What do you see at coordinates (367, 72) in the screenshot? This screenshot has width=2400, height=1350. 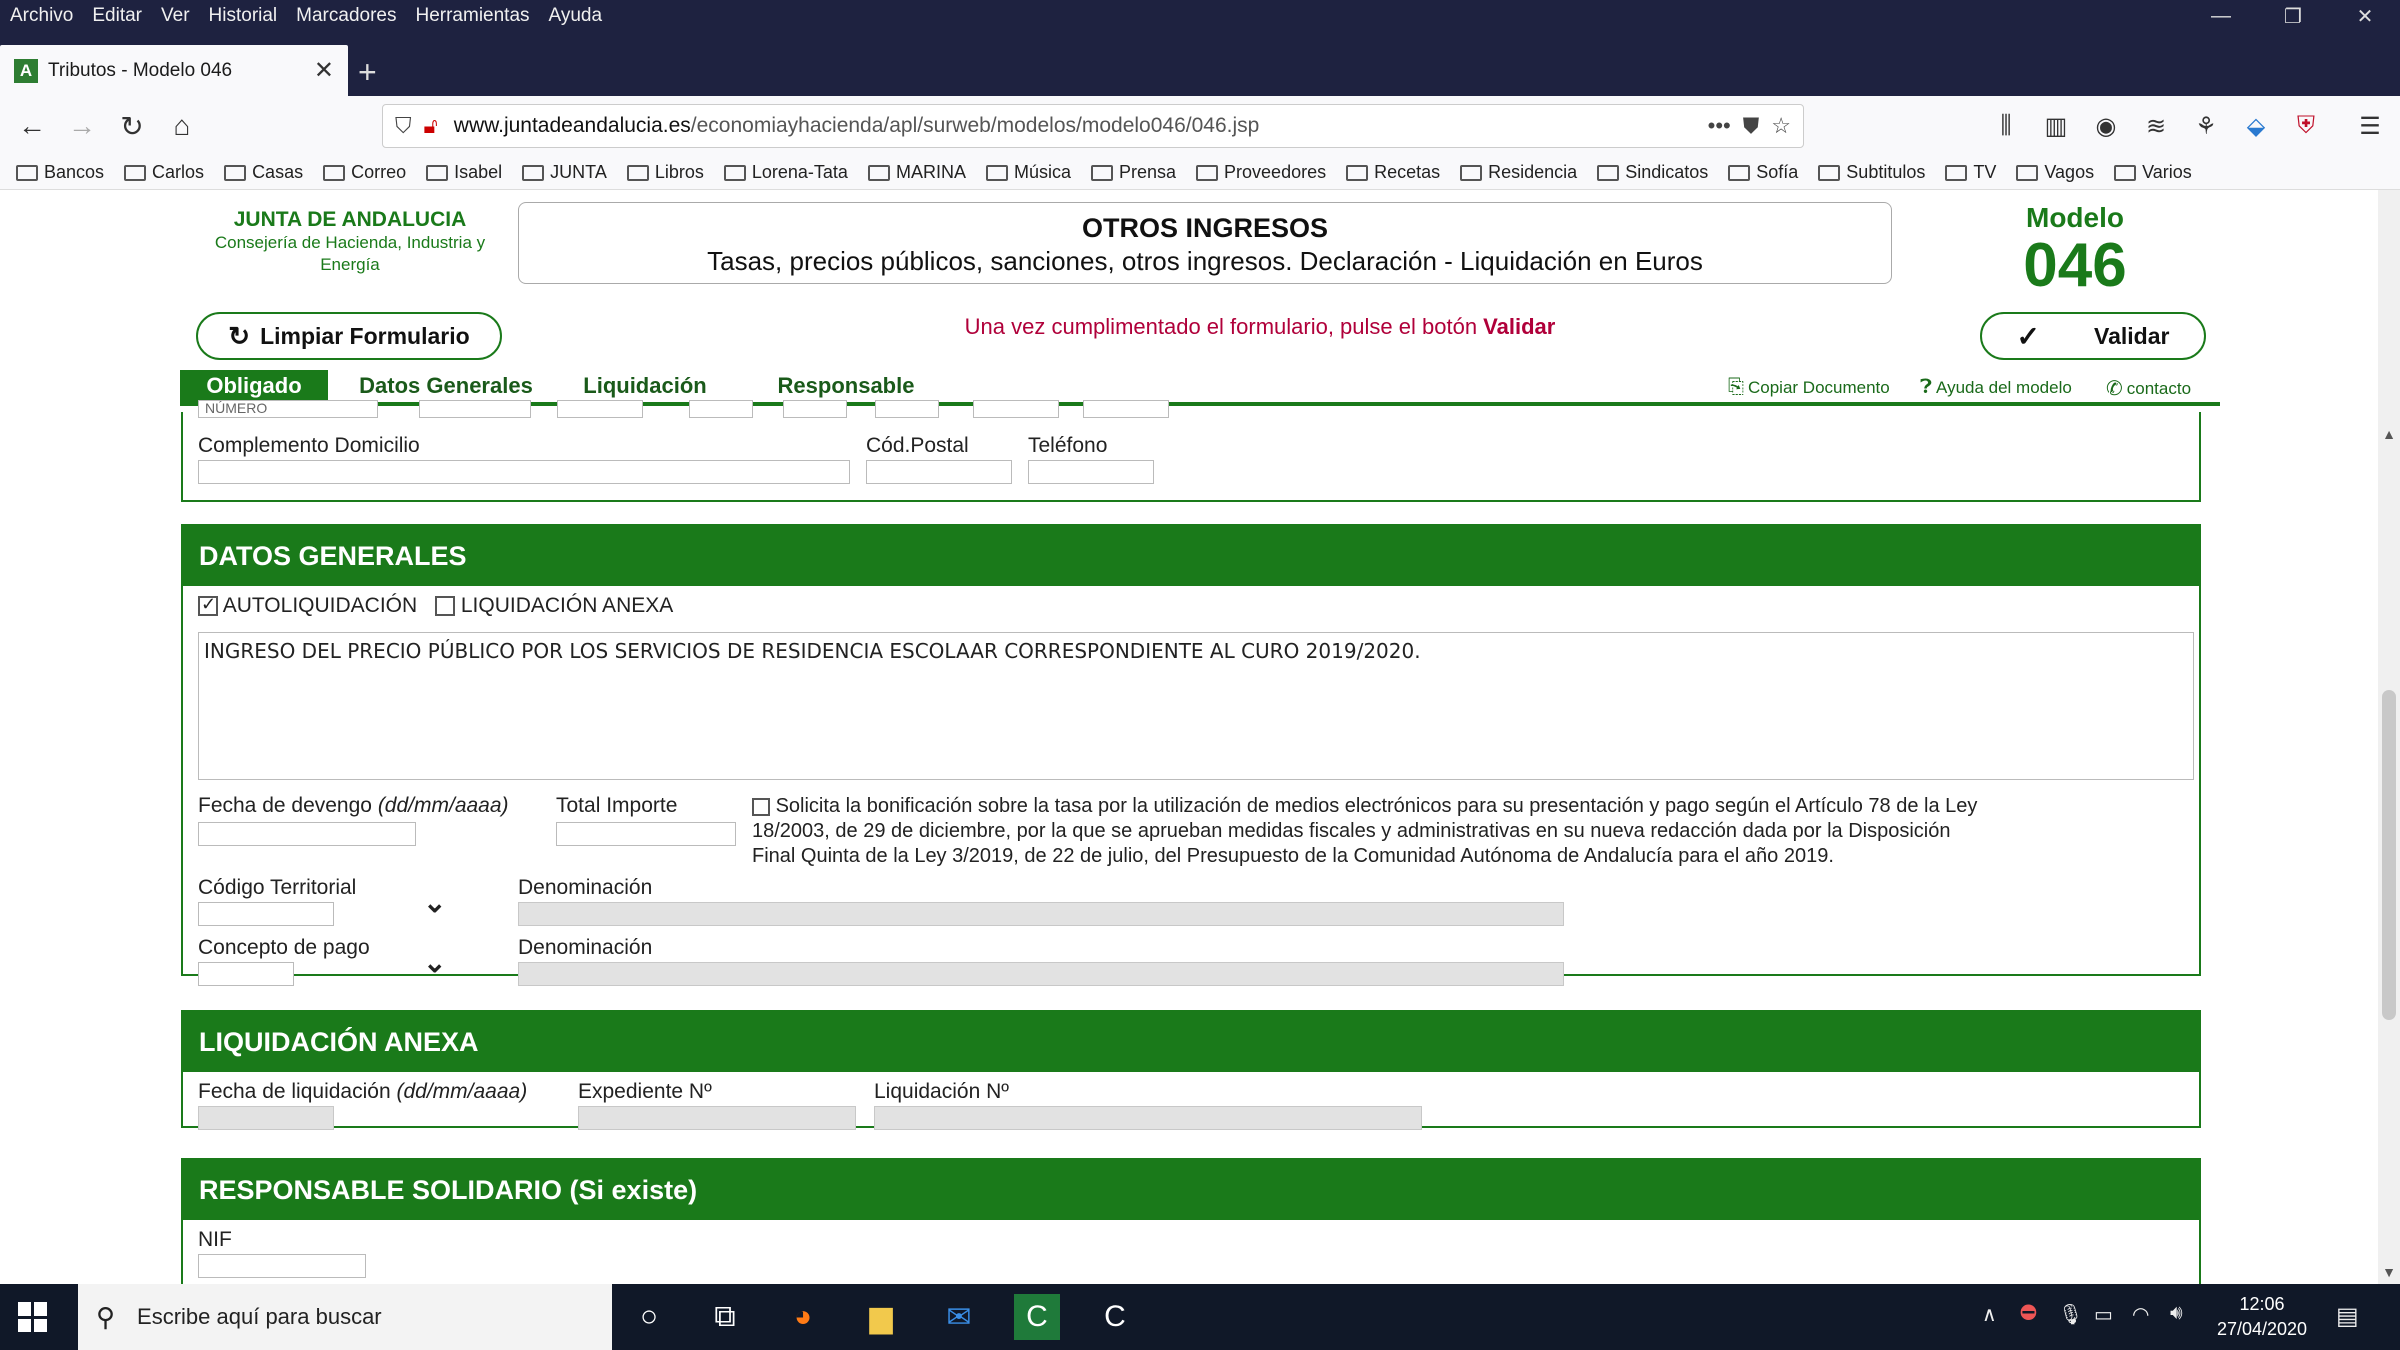 I see `new-tab-icon: +` at bounding box center [367, 72].